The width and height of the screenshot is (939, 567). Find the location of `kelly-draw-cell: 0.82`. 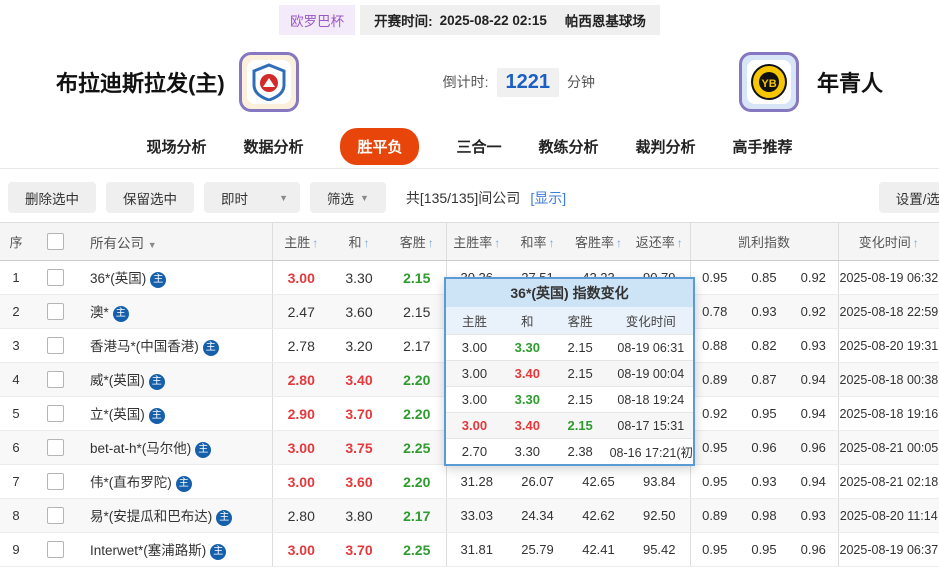

kelly-draw-cell: 0.82 is located at coordinates (764, 345).